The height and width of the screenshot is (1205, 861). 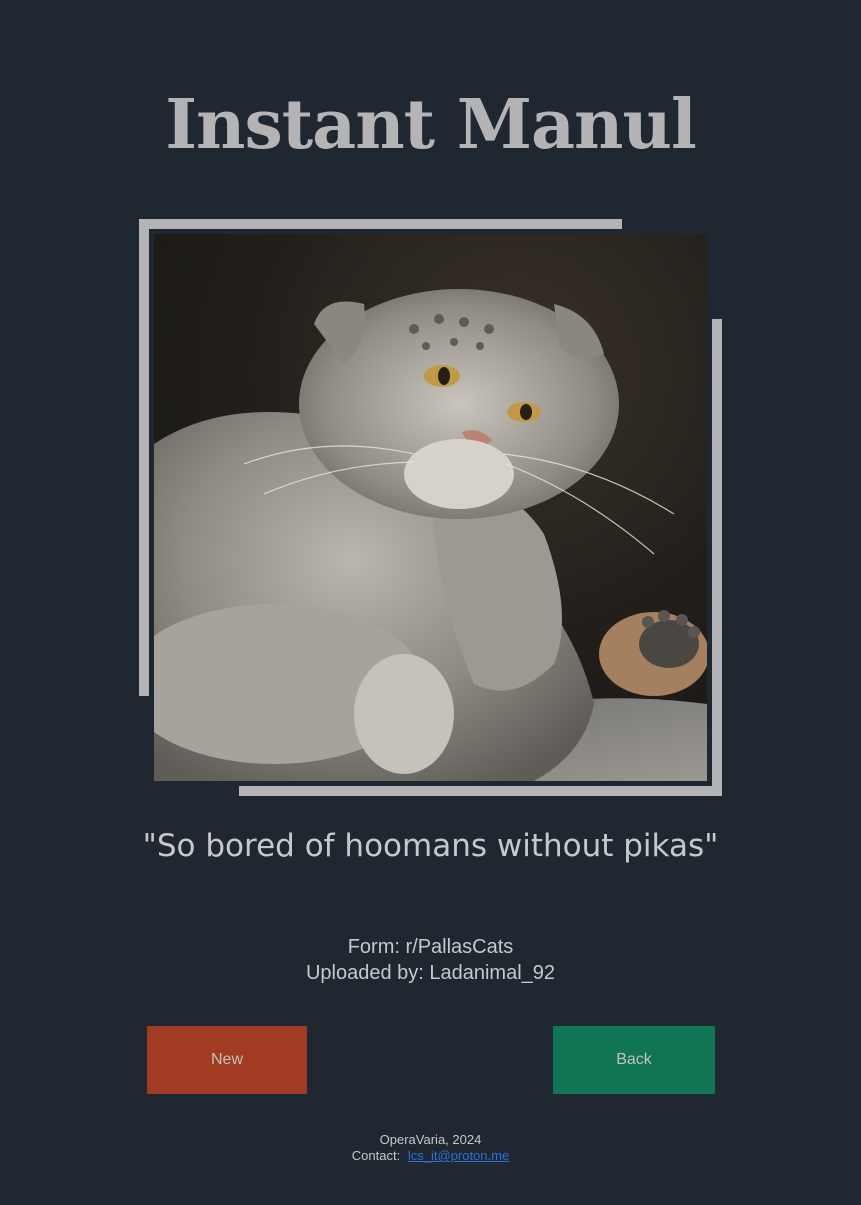 What do you see at coordinates (380, 224) in the screenshot?
I see `frame-bar-top` at bounding box center [380, 224].